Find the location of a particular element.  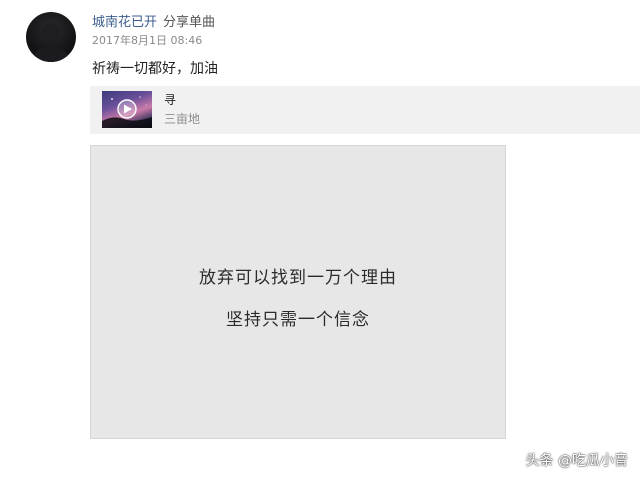

watermark: 头条 @吃瓜小音 is located at coordinates (576, 461).